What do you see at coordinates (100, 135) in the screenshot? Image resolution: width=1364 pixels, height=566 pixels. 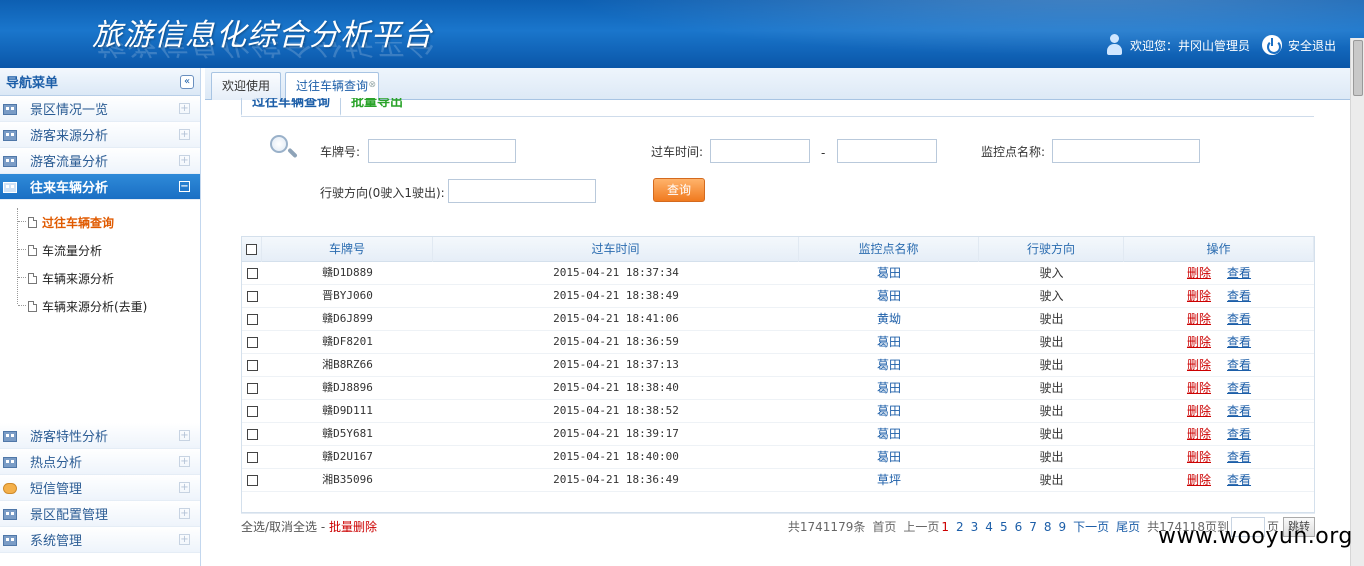 I see `sidebar-item-top-1: 游客来源分析 +` at bounding box center [100, 135].